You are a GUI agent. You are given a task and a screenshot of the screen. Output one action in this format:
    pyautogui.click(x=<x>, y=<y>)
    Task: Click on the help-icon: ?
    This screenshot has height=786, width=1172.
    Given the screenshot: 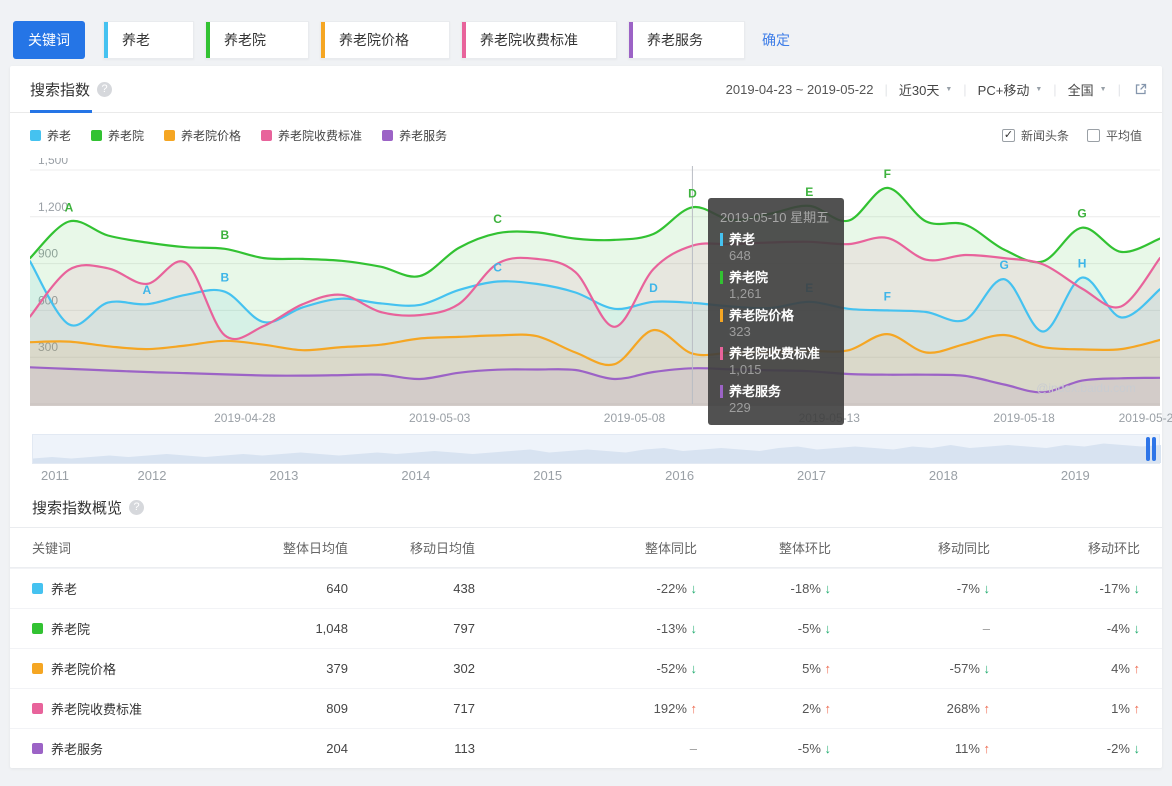 What is the action you would take?
    pyautogui.click(x=105, y=89)
    